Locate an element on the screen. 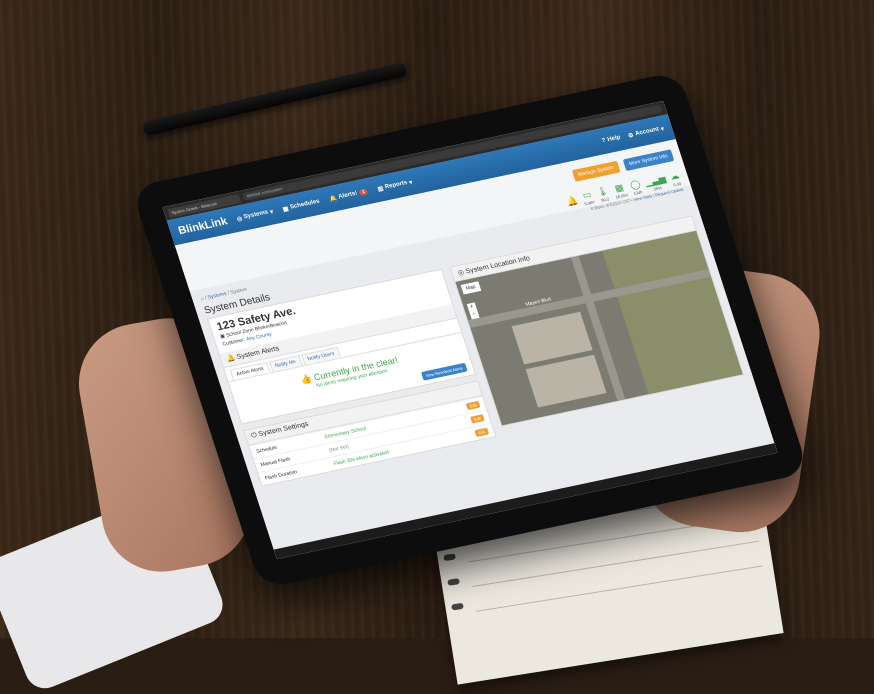  zoom-controls: + − is located at coordinates (473, 311).